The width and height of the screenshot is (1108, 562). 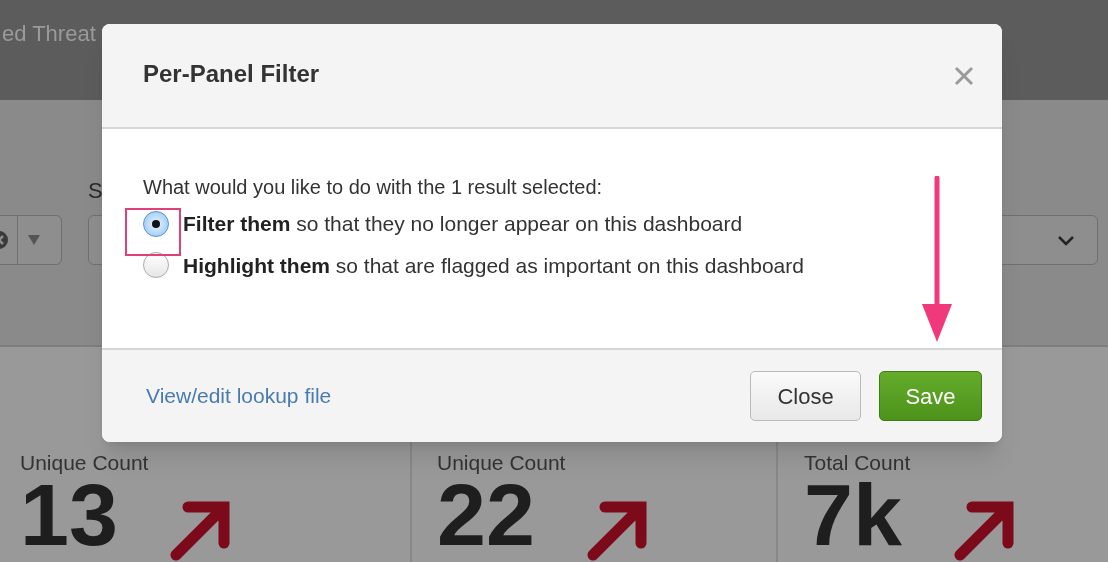 What do you see at coordinates (930, 396) in the screenshot?
I see `save-button: Save` at bounding box center [930, 396].